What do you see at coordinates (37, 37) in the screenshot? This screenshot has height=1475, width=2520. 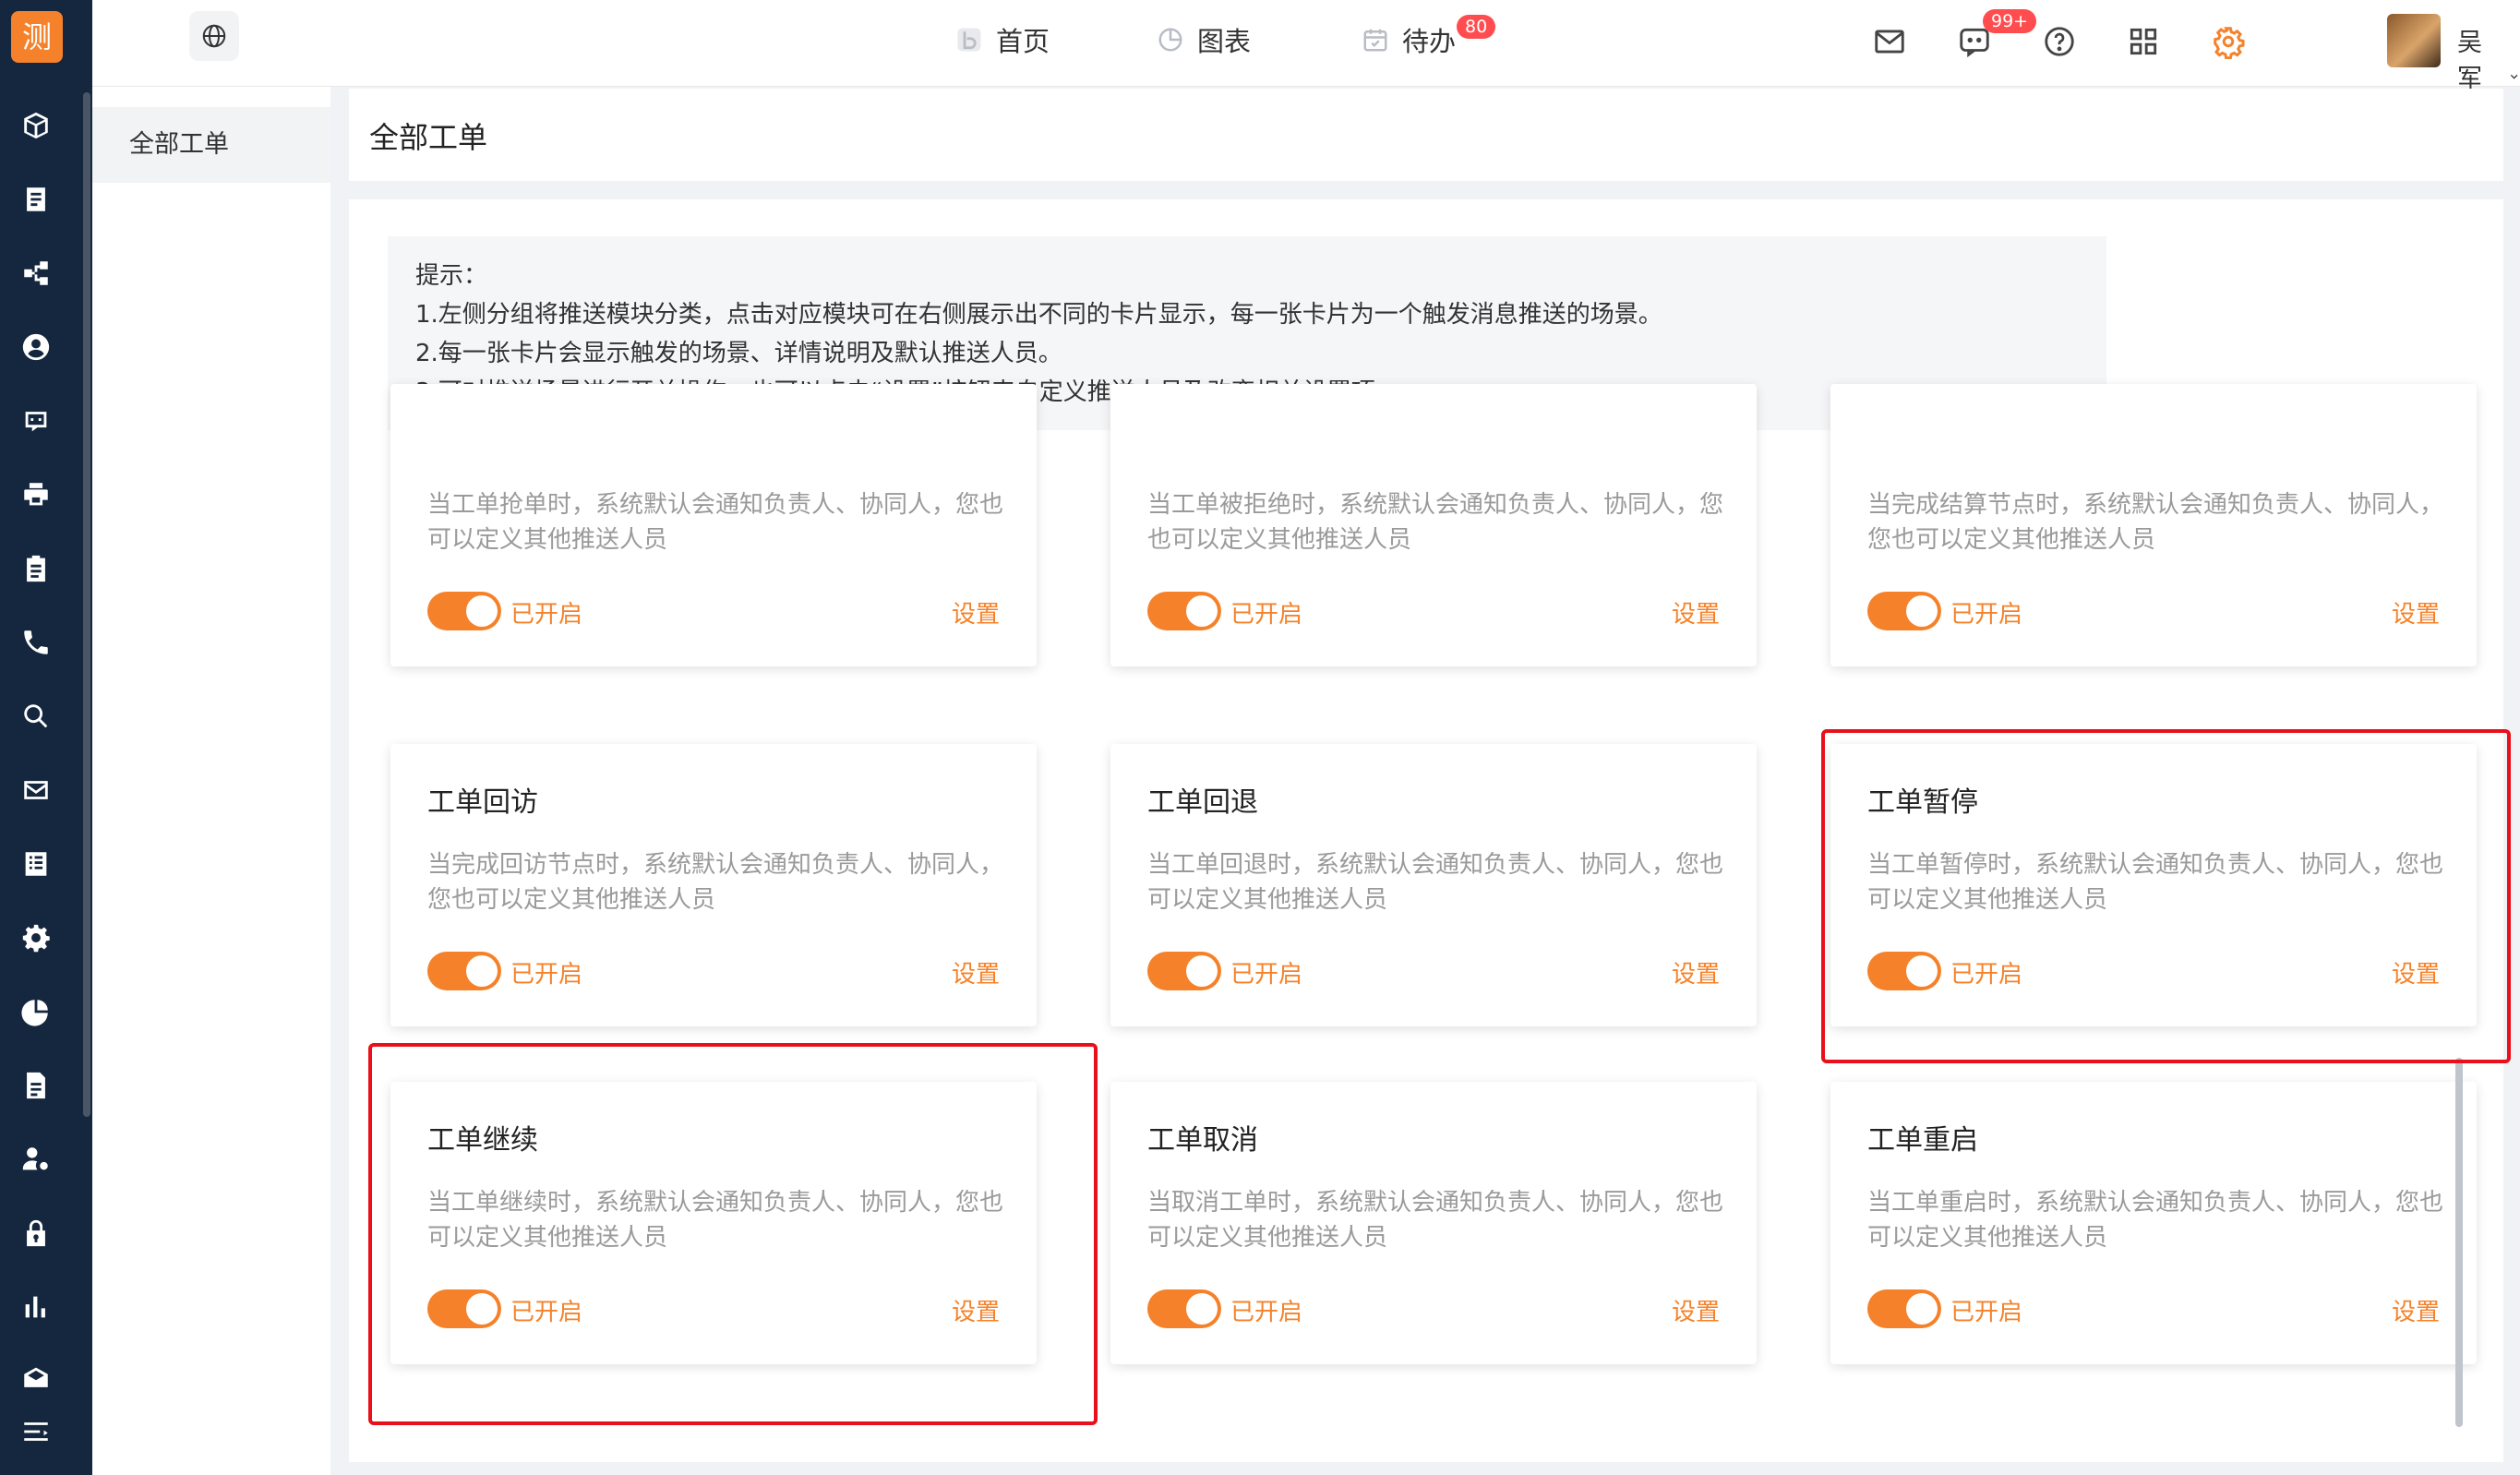 I see `app-logo: 测` at bounding box center [37, 37].